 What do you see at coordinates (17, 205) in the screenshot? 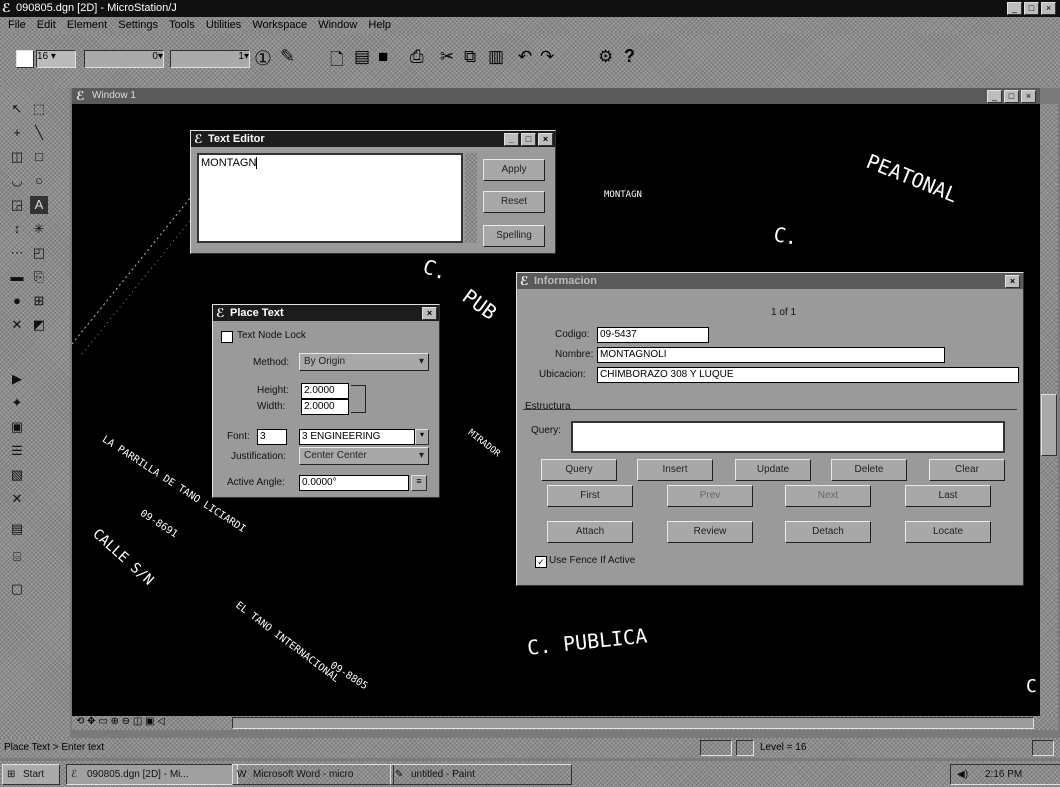
I see `cell-icon: ◲` at bounding box center [17, 205].